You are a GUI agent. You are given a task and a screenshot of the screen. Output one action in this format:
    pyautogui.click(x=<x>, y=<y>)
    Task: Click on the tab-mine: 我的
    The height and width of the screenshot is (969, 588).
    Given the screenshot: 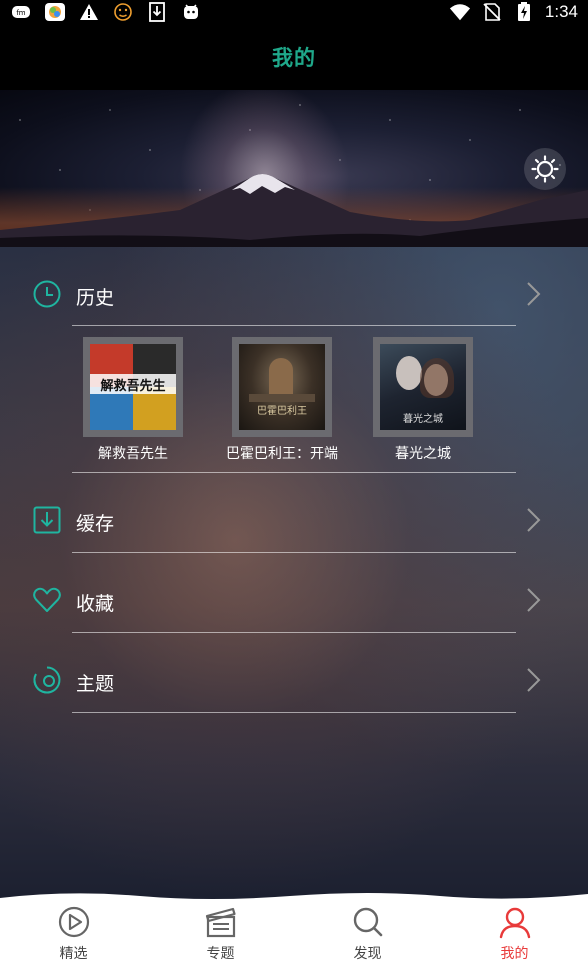 What is the action you would take?
    pyautogui.click(x=514, y=934)
    